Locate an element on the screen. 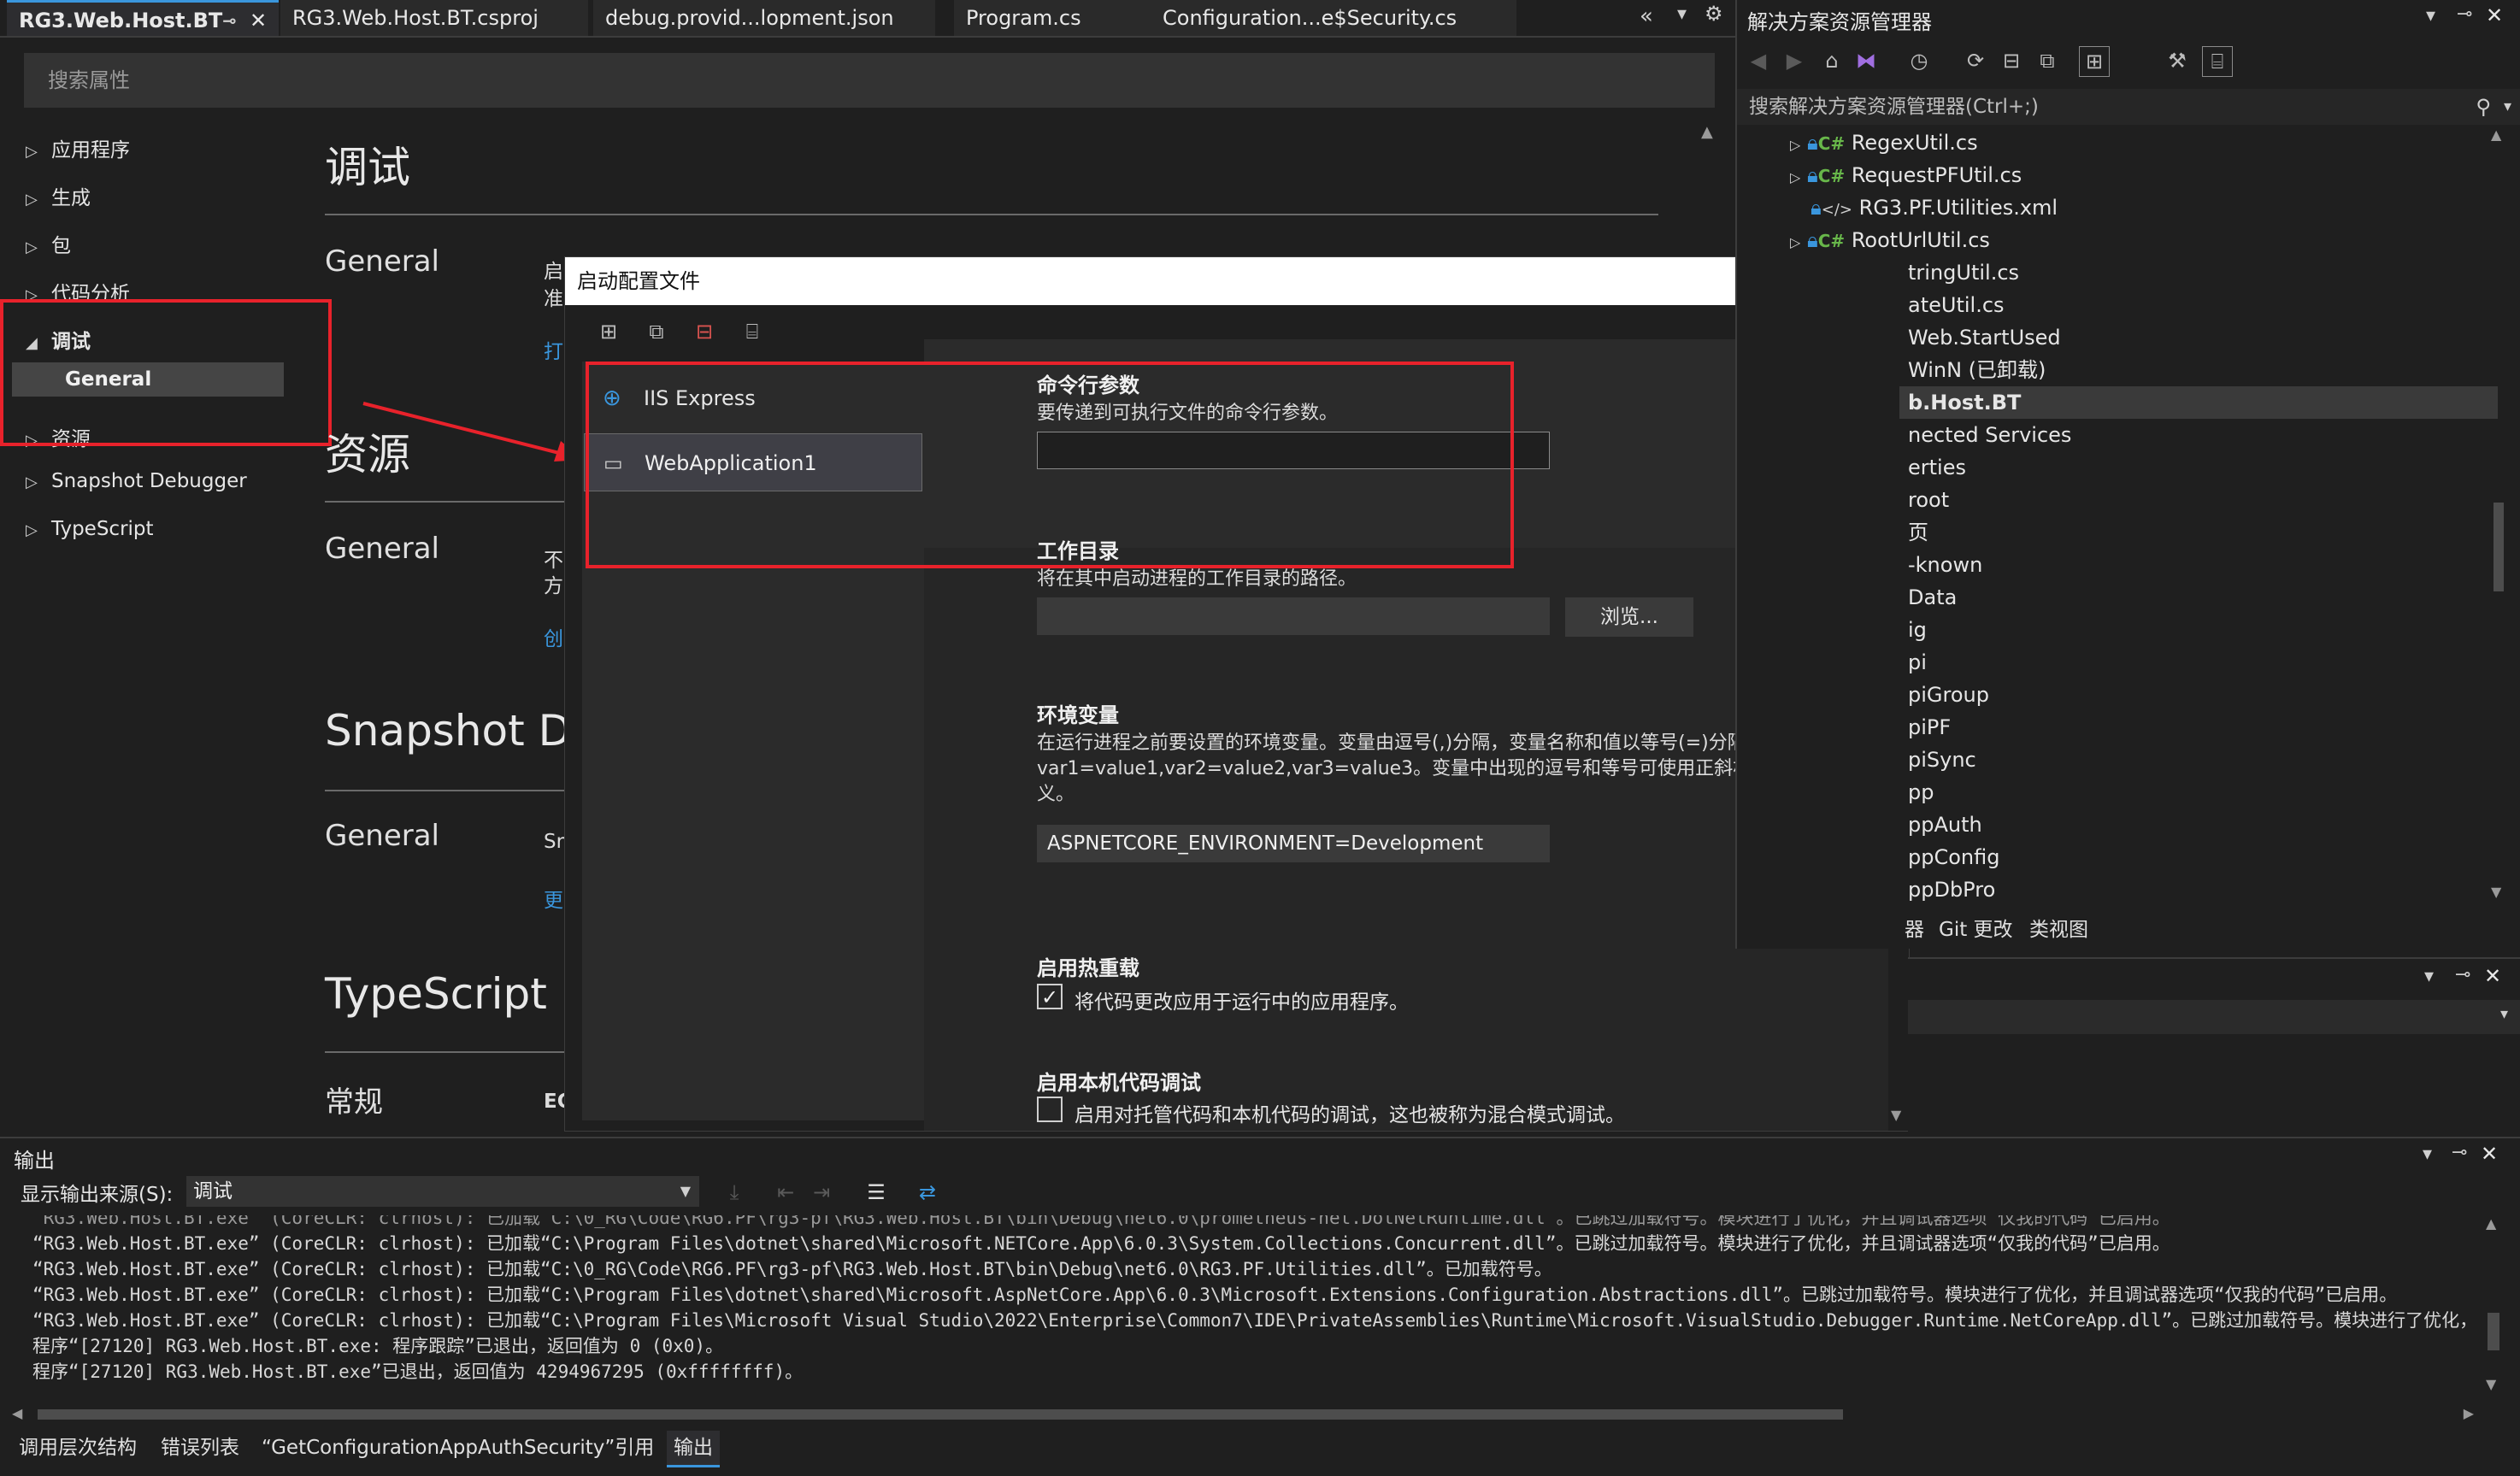 The height and width of the screenshot is (1476, 2520). tab-output: 输出 is located at coordinates (693, 1449).